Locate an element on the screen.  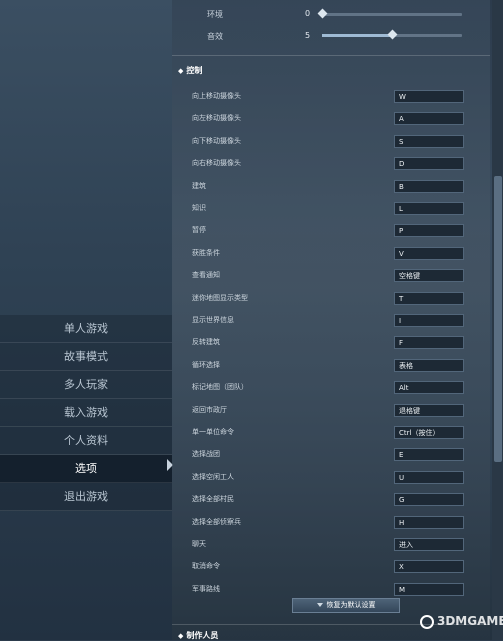
key-binding-field: V is located at coordinates (429, 253).